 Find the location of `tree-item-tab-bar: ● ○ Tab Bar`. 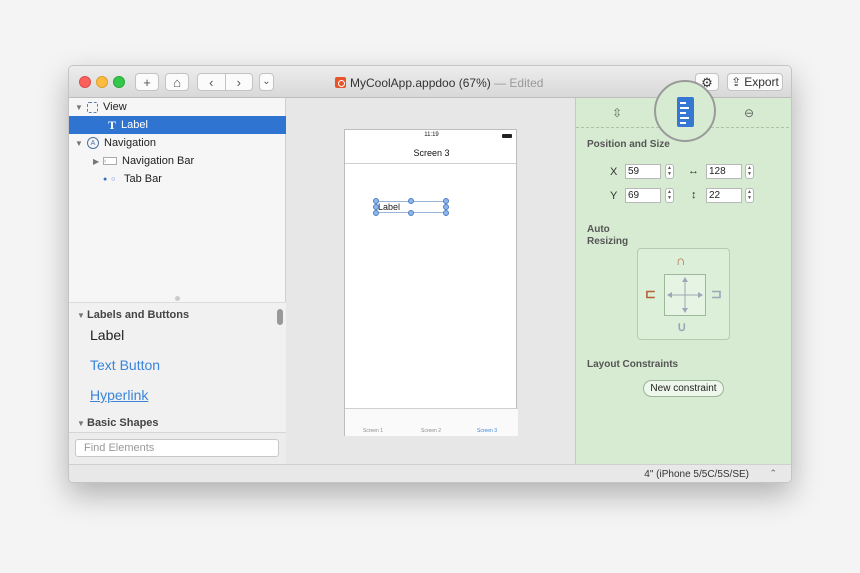

tree-item-tab-bar: ● ○ Tab Bar is located at coordinates (177, 179).